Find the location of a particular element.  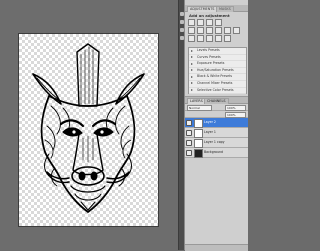

gradient-map-icon is located at coordinates (218, 38).